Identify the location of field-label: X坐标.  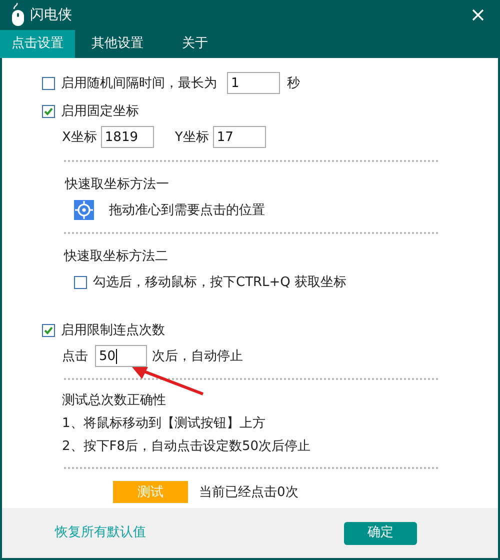
(79, 137).